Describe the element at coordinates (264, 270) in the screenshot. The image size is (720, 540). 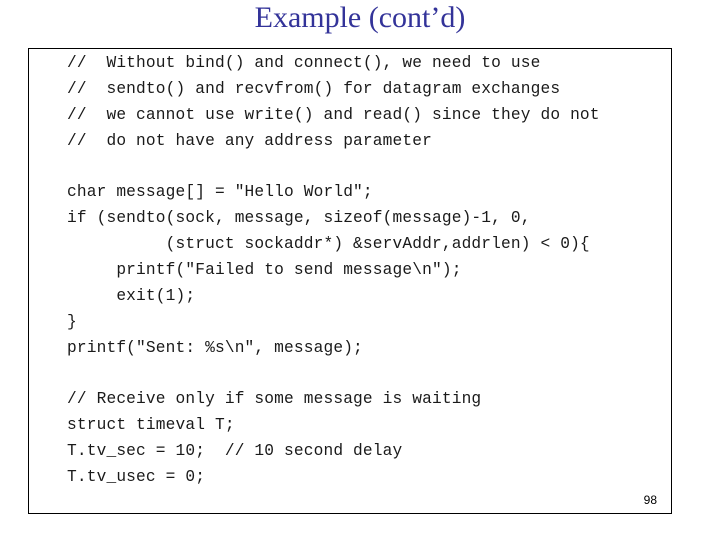
I see `code-line-send-4: printf("Failed to send message\n");` at that location.